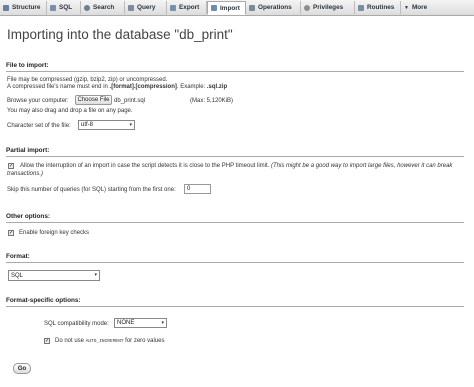  What do you see at coordinates (25, 174) in the screenshot?
I see `allow-interrupt-note: transactions.)` at bounding box center [25, 174].